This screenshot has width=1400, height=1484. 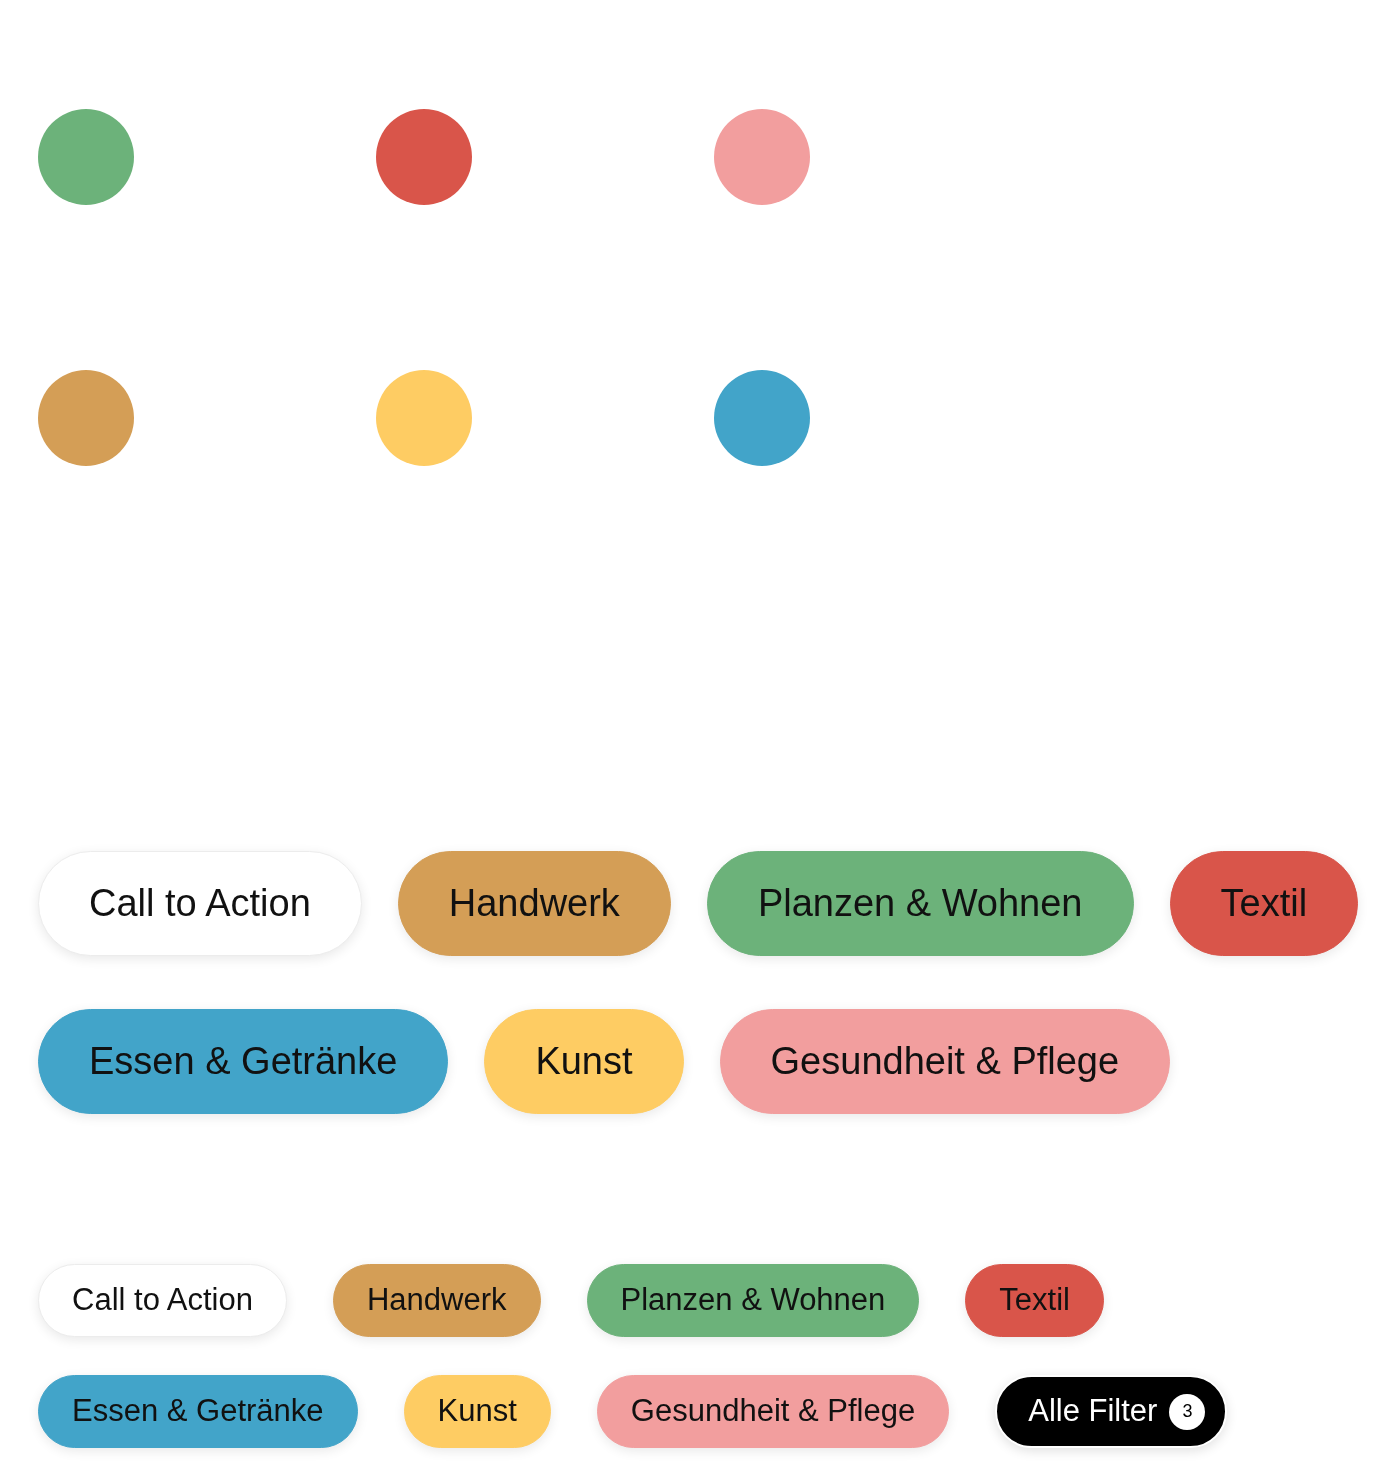 What do you see at coordinates (1111, 1411) in the screenshot?
I see `filter-button: Alle Filter 3` at bounding box center [1111, 1411].